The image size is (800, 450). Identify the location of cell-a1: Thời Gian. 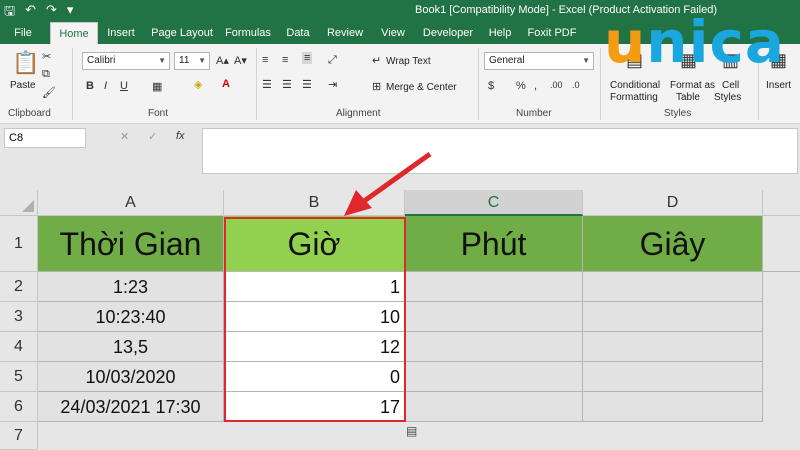
(131, 244).